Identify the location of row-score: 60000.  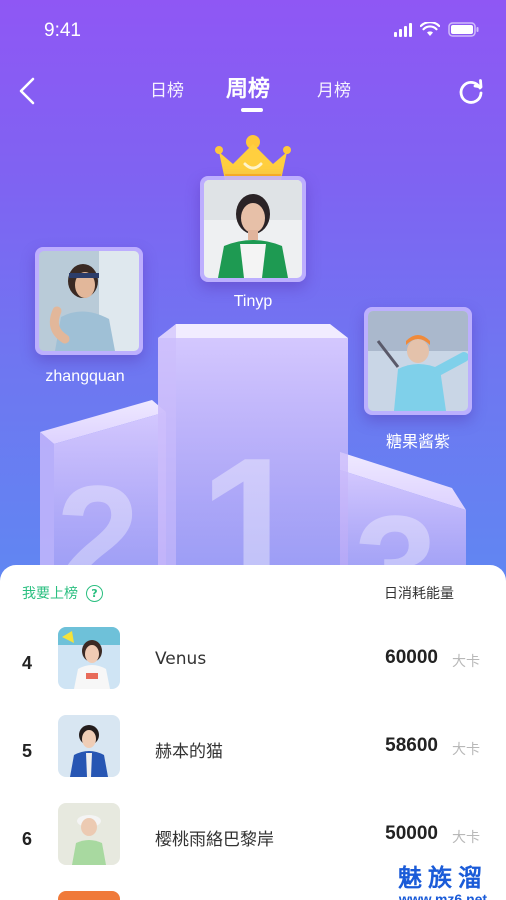
(411, 657).